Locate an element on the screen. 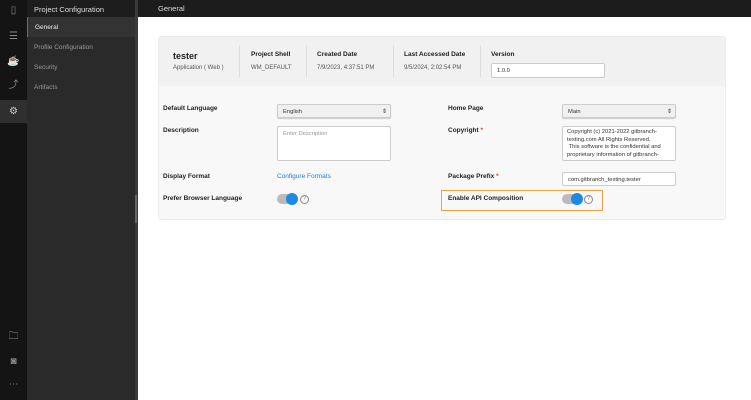 This screenshot has width=751, height=400. api-composition-toggle is located at coordinates (572, 199).